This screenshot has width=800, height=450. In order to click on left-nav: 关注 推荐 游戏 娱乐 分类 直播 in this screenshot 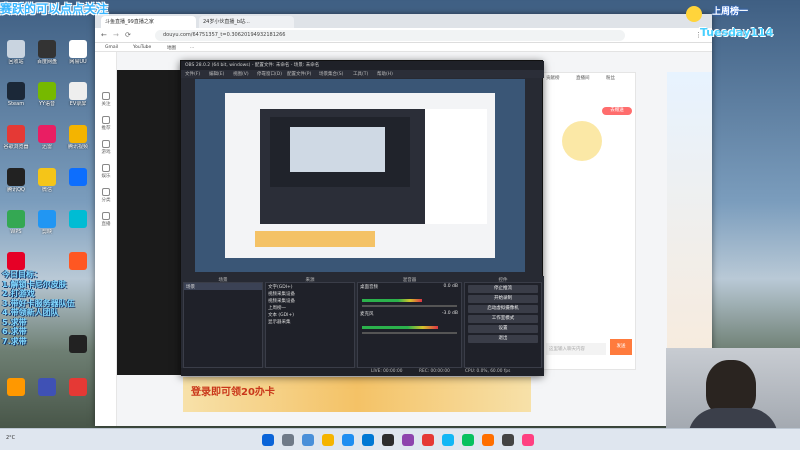, I will do `click(106, 239)`.